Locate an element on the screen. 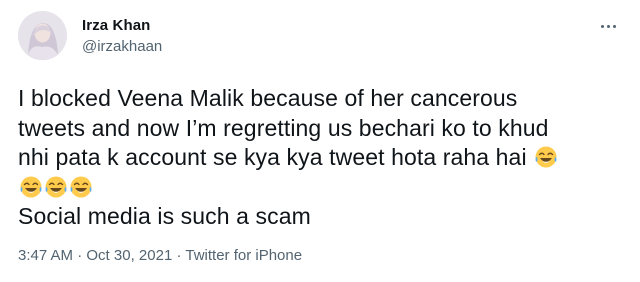 The image size is (640, 282). emoji-line is located at coordinates (323, 188).